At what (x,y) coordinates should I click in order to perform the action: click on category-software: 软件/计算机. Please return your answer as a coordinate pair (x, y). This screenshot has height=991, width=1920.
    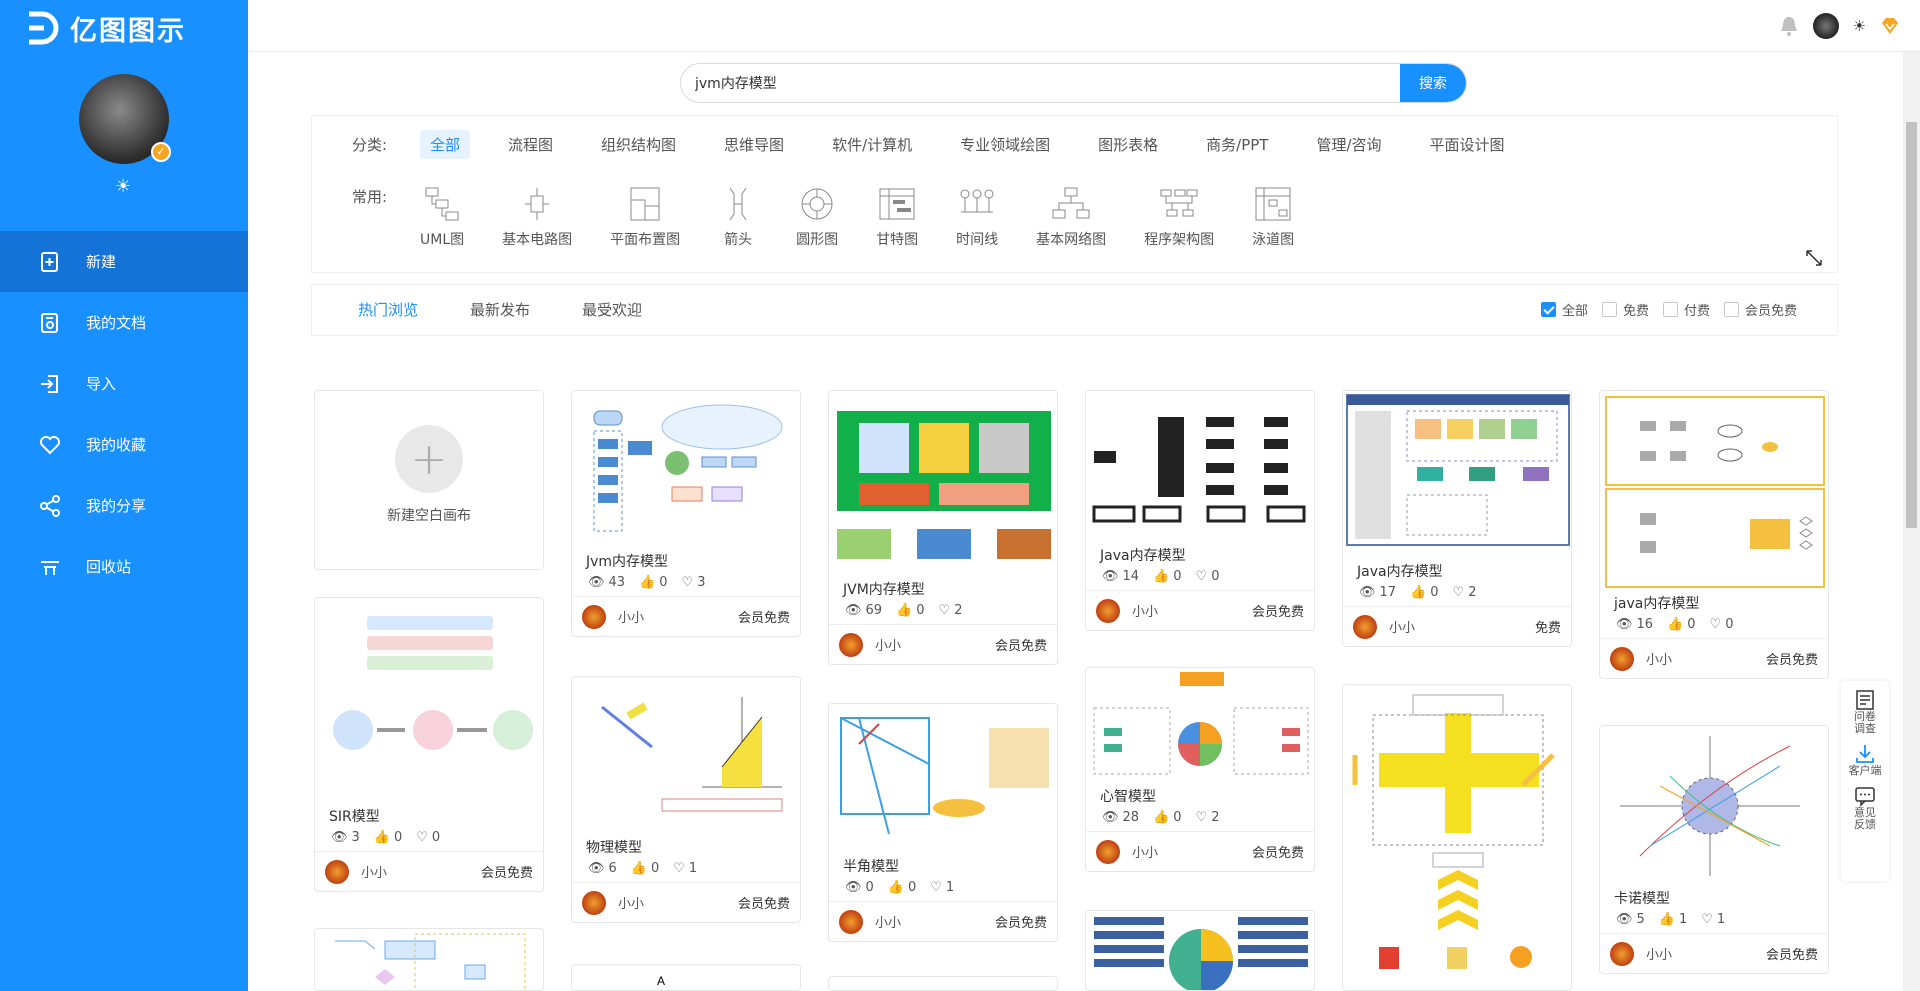
    Looking at the image, I should click on (872, 144).